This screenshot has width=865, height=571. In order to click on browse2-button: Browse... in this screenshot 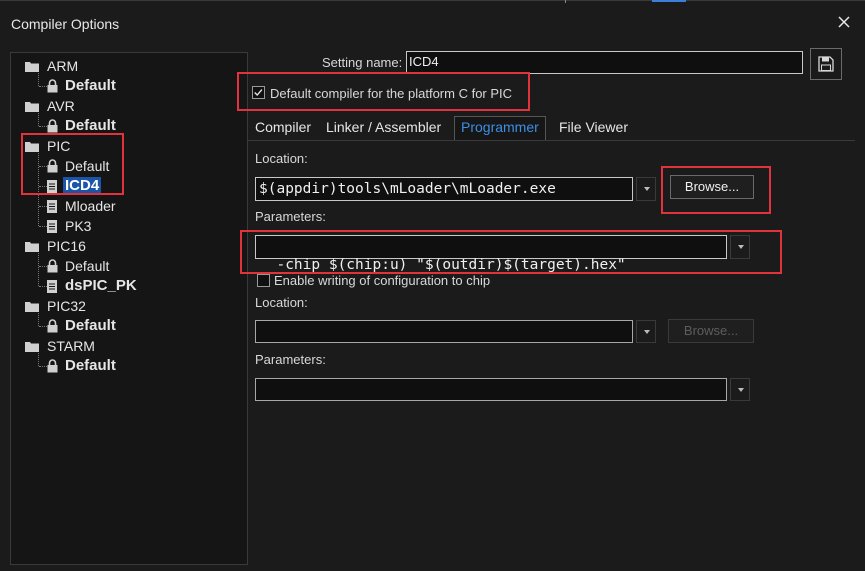, I will do `click(711, 331)`.